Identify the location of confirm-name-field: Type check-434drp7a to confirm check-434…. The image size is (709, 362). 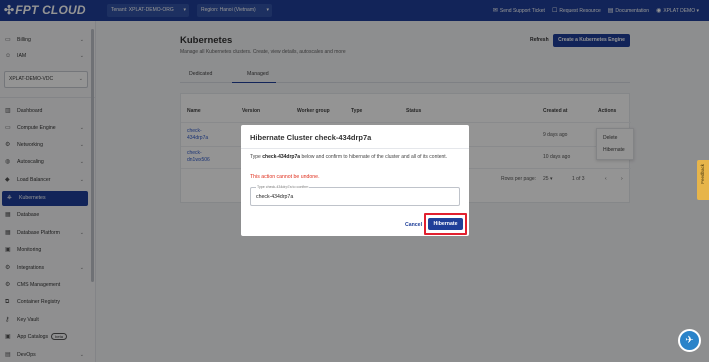
(355, 195).